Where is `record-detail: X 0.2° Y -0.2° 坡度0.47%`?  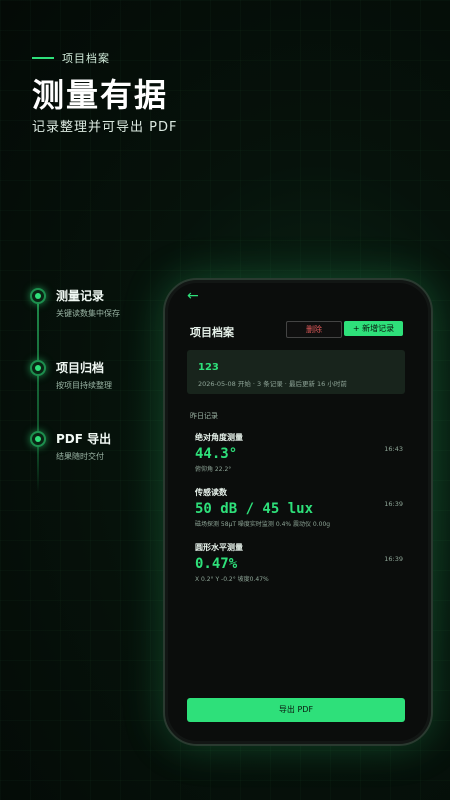 record-detail: X 0.2° Y -0.2° 坡度0.47% is located at coordinates (232, 579).